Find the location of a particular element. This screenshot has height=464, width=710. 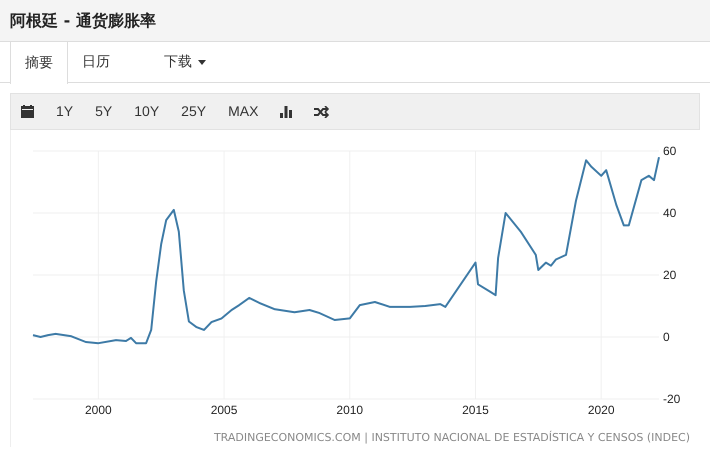

range-button: 10Y is located at coordinates (147, 111).